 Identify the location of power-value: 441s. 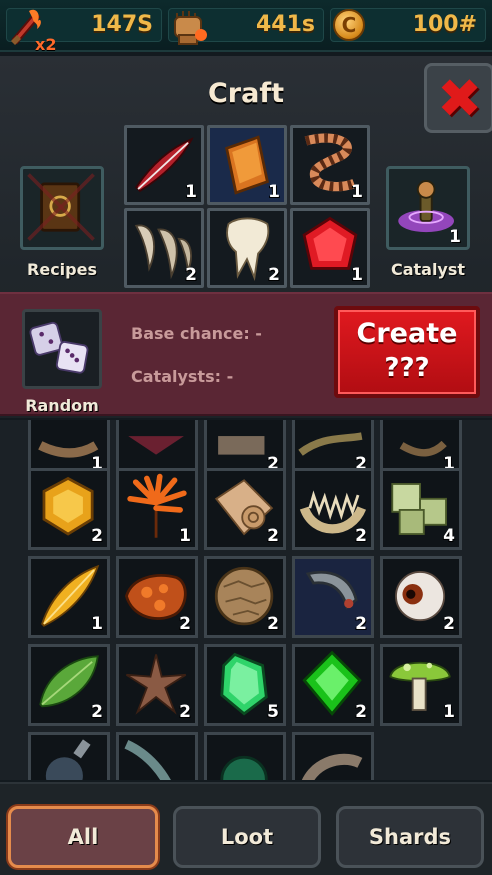
(285, 24).